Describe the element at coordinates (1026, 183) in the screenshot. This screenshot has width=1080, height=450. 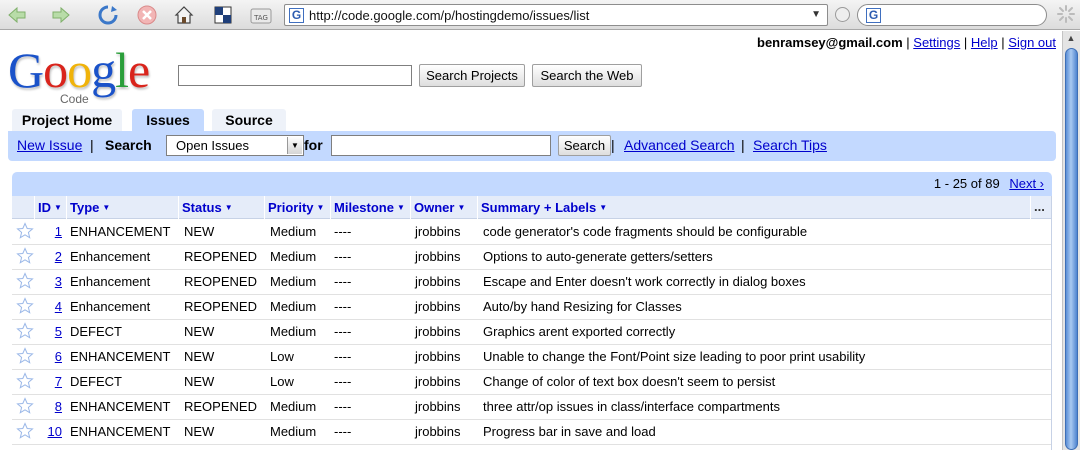
I see `next-page-link: Next ›` at that location.